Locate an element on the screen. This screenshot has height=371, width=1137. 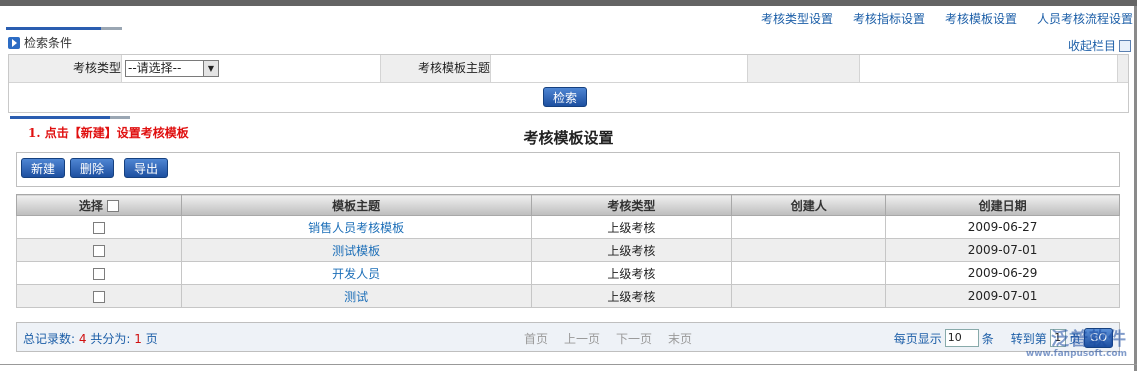
row-subject-link: 测试模板 is located at coordinates (356, 251).